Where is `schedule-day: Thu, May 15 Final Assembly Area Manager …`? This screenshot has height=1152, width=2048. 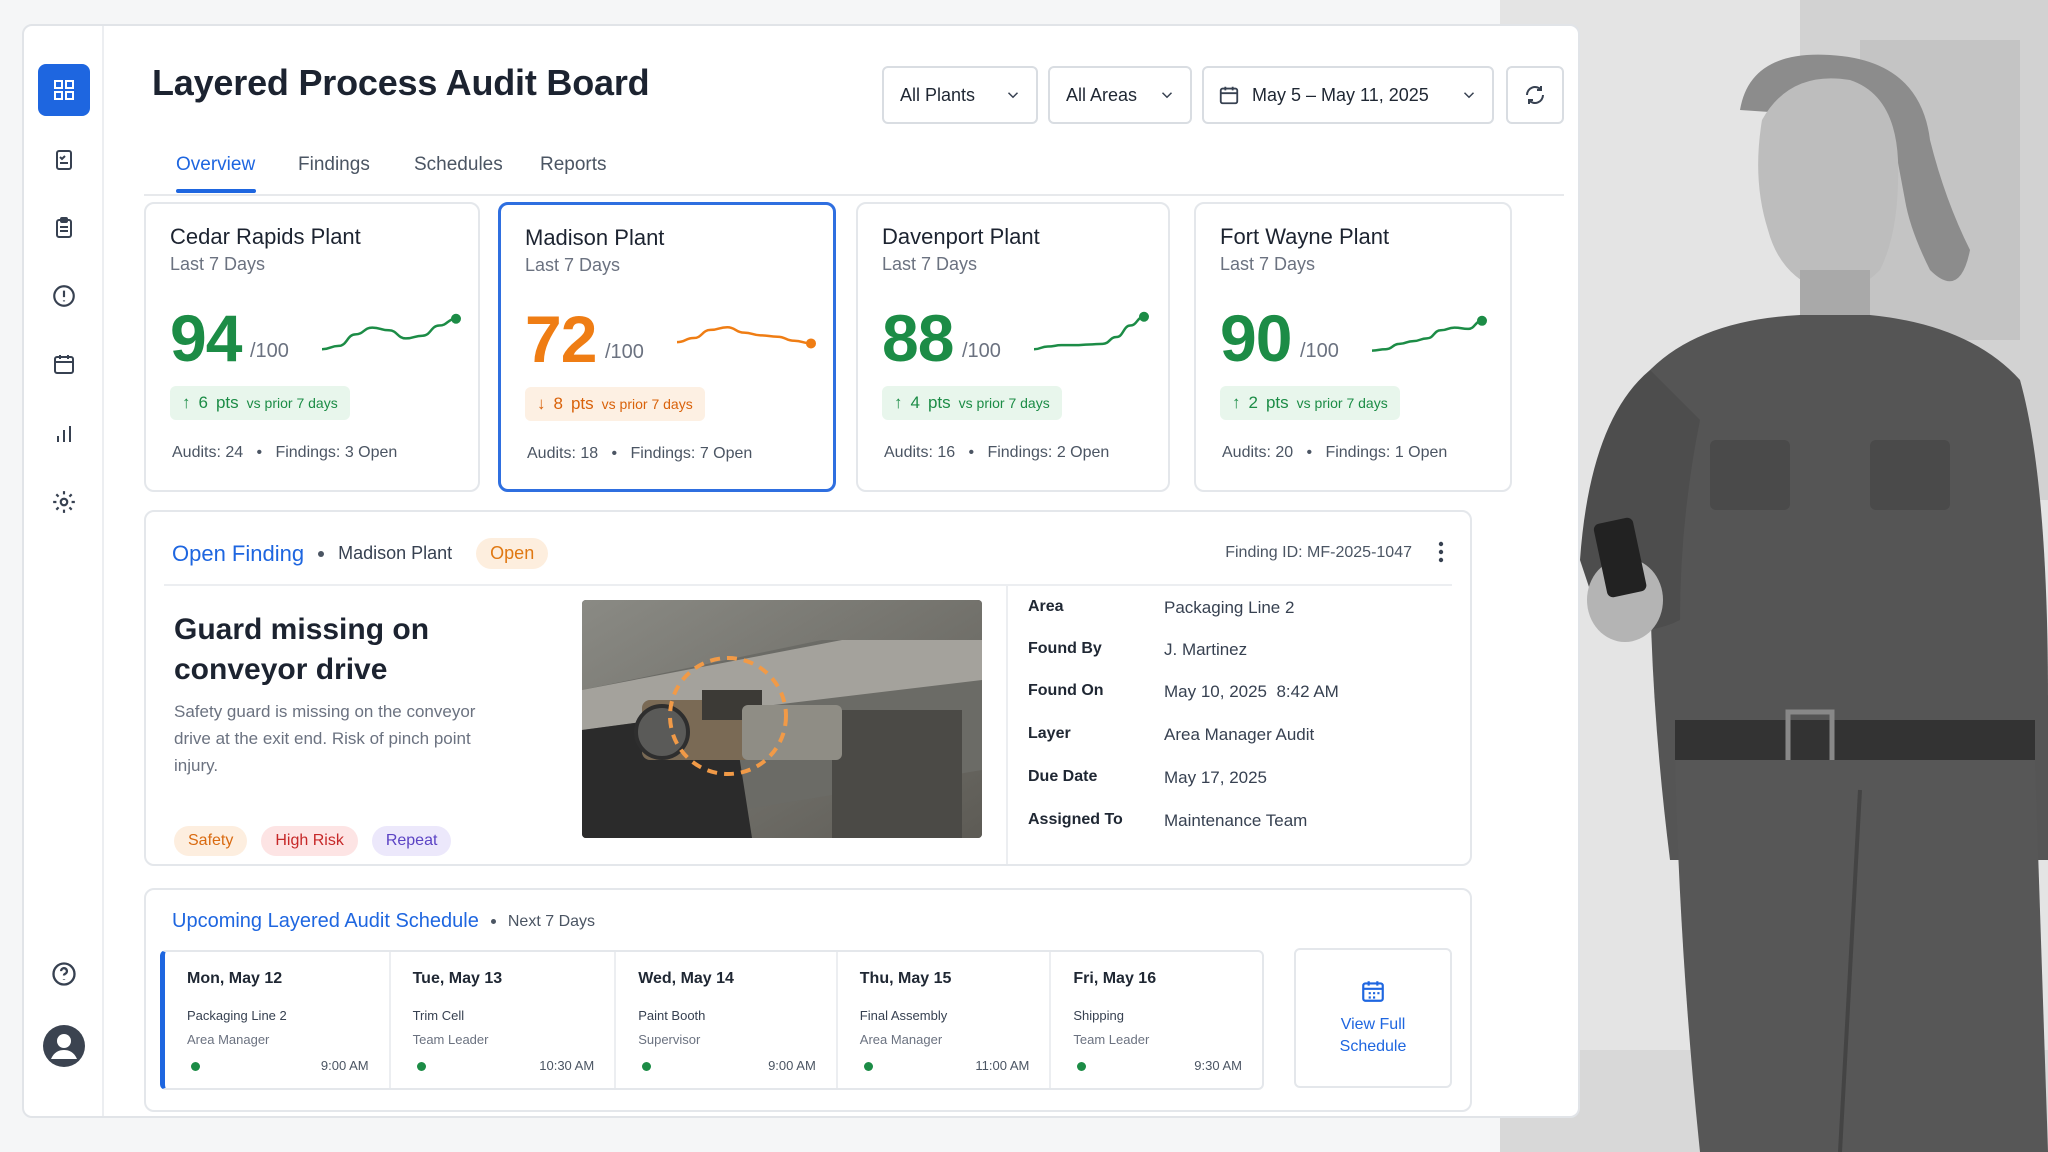
schedule-day: Thu, May 15 Final Assembly Area Manager … is located at coordinates (945, 1020).